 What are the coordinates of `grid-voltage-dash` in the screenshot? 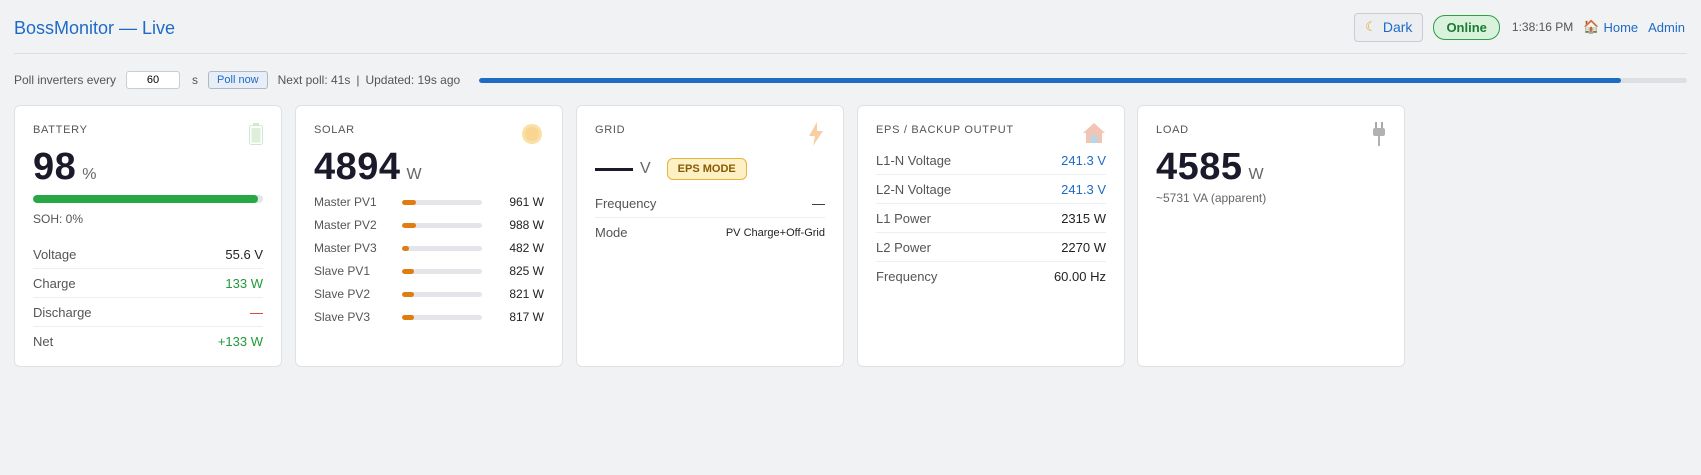 It's located at (614, 169).